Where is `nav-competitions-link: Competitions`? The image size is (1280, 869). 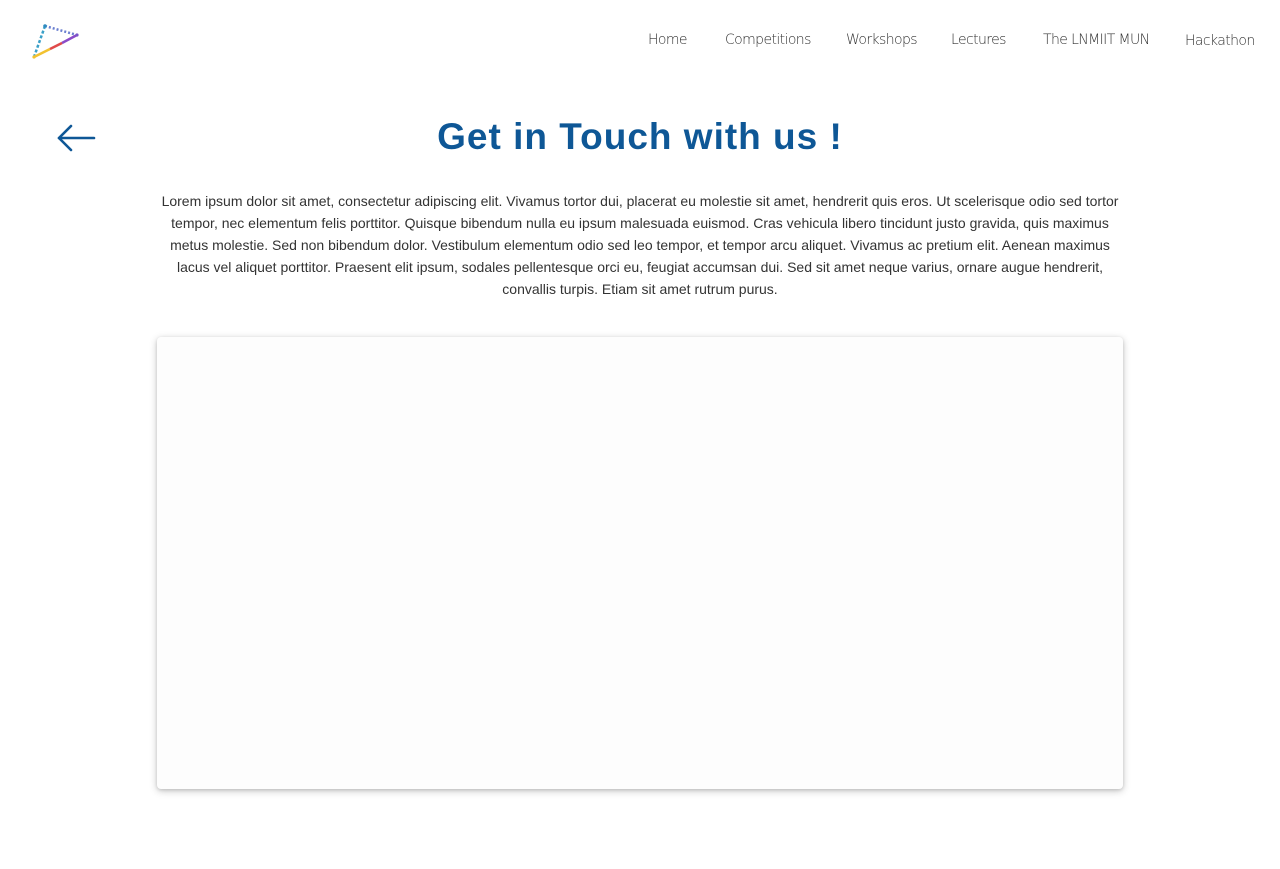 nav-competitions-link: Competitions is located at coordinates (768, 40).